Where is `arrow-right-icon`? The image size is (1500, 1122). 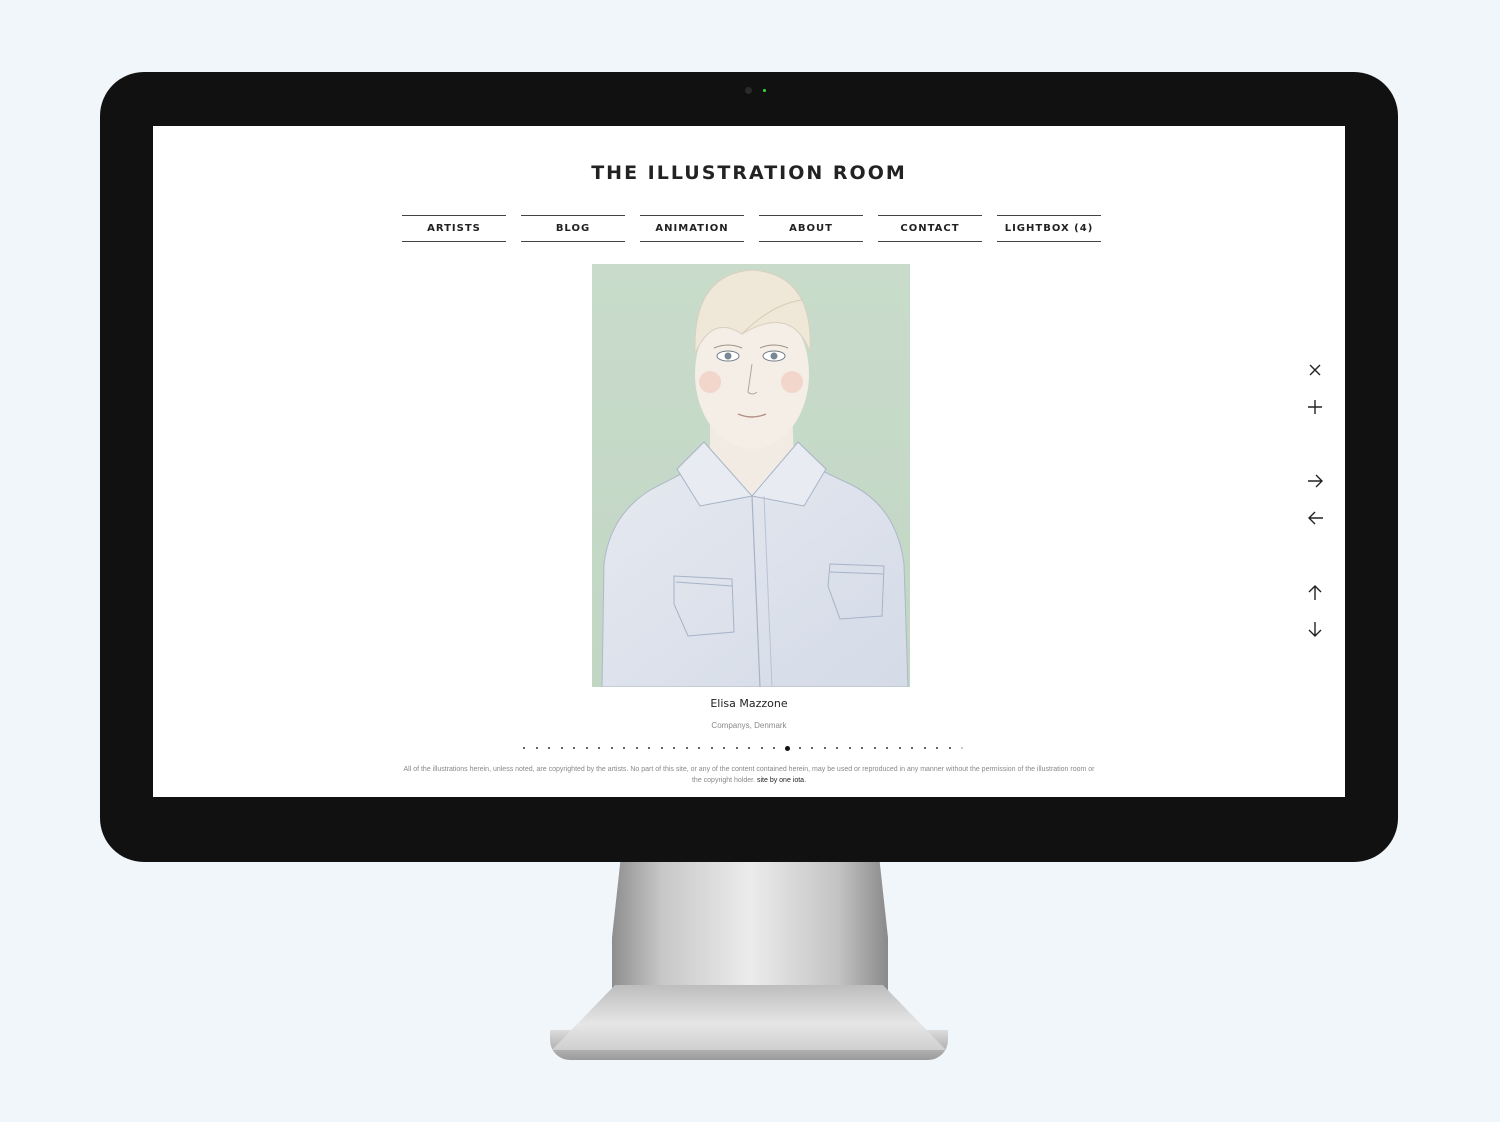 arrow-right-icon is located at coordinates (1315, 481).